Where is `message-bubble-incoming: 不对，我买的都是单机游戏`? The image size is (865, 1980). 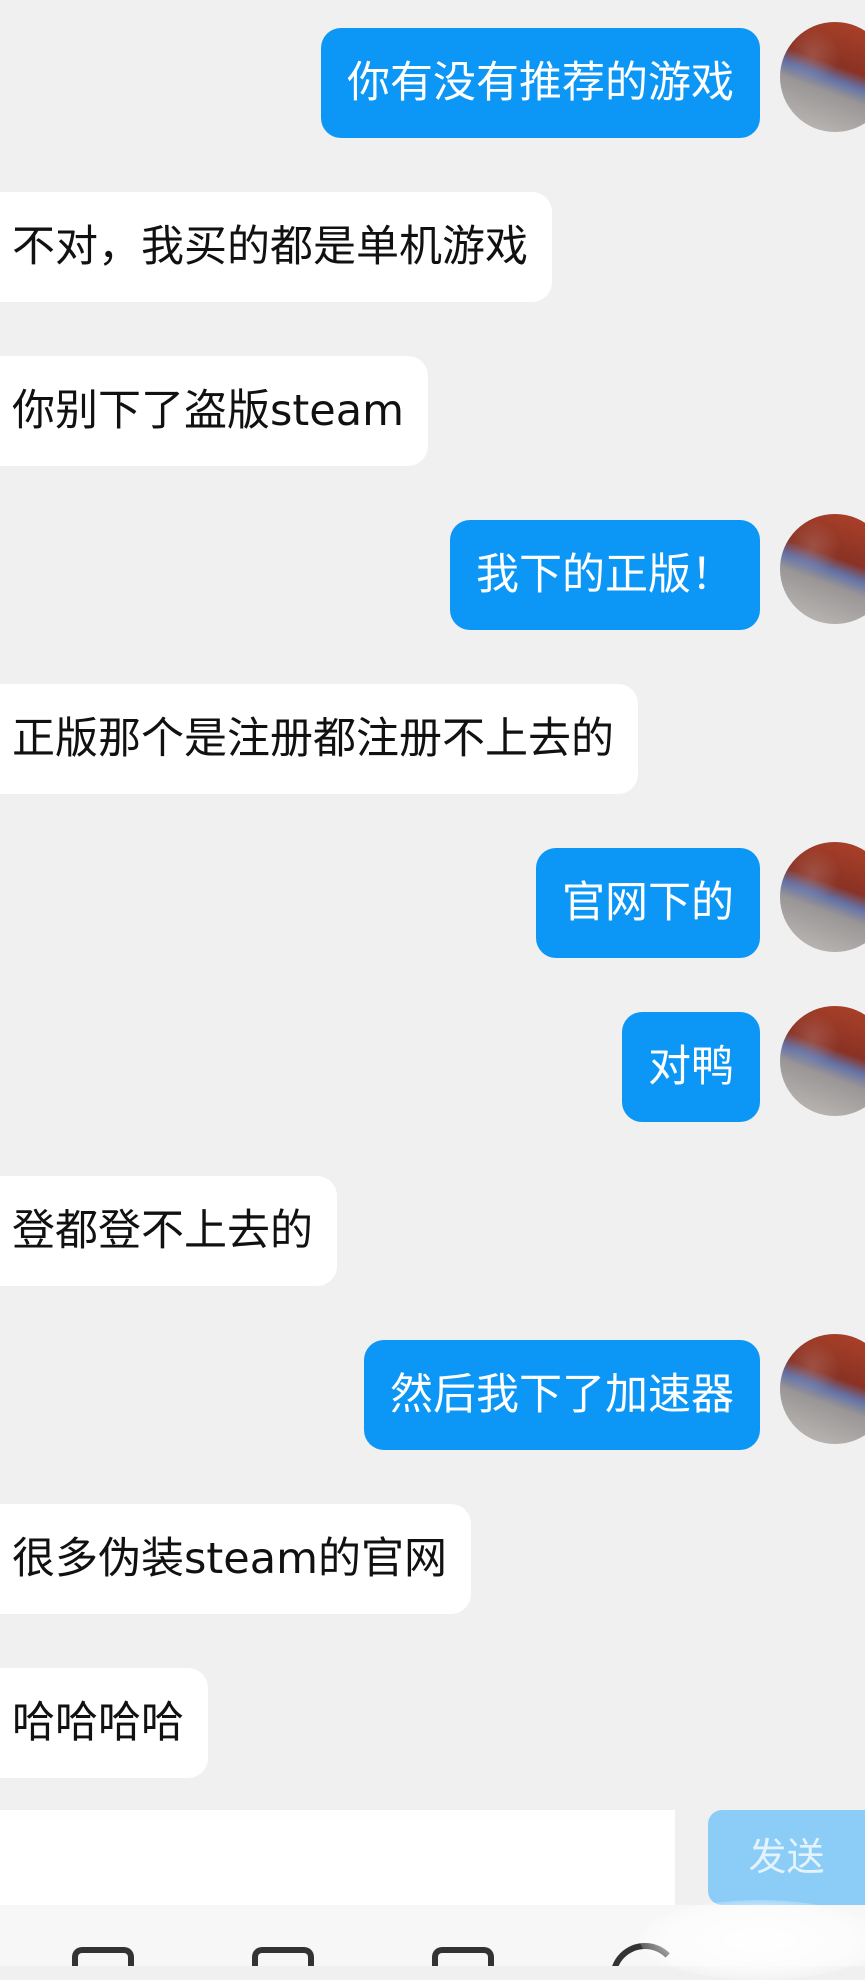
message-bubble-incoming: 不对，我买的都是单机游戏 is located at coordinates (276, 247).